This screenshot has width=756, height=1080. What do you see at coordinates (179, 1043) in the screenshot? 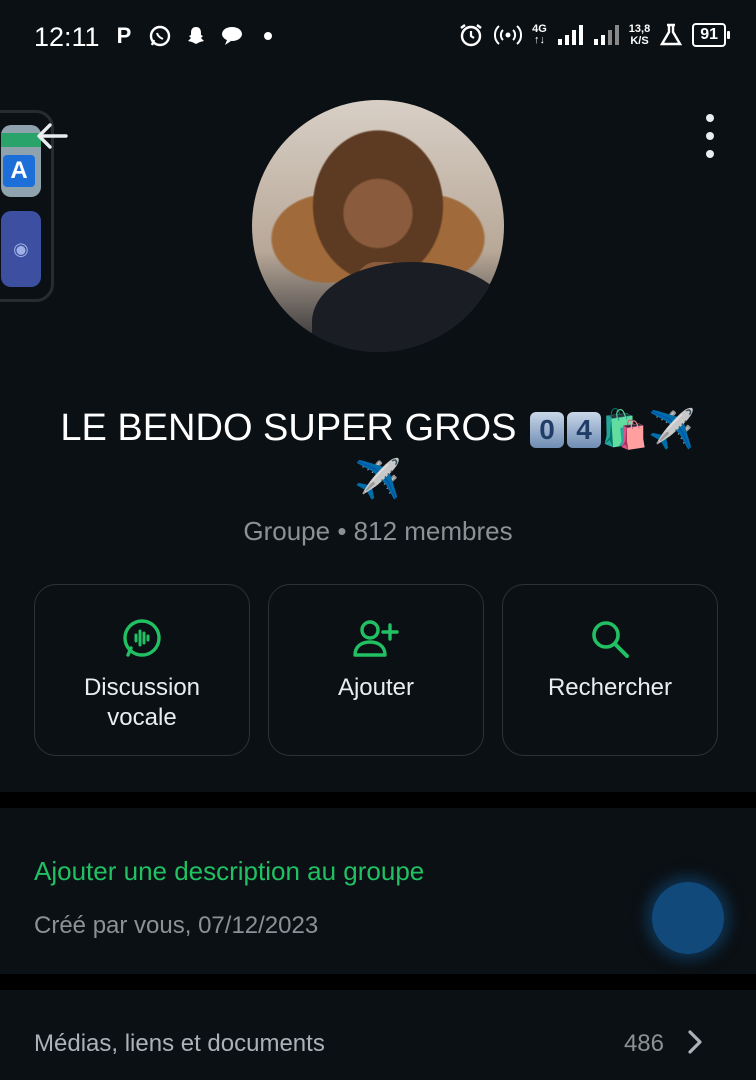
I see `media-label: Médias, liens et documents` at bounding box center [179, 1043].